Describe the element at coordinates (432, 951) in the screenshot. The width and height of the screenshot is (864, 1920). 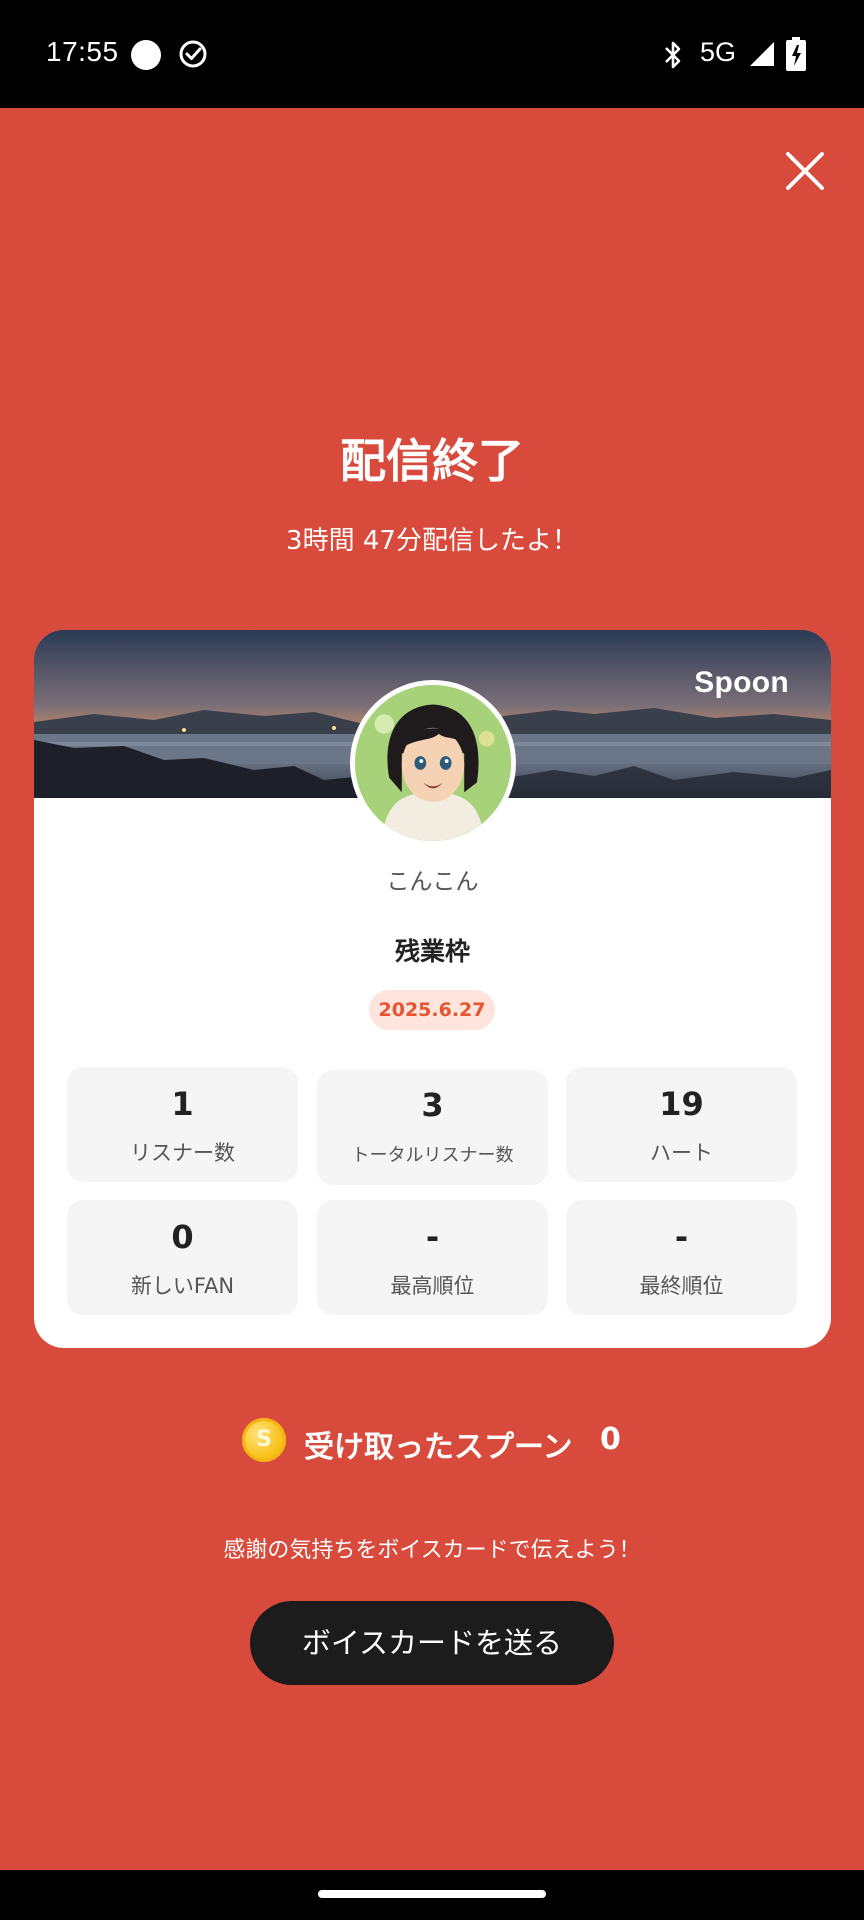
I see `room-title: 残業枠` at that location.